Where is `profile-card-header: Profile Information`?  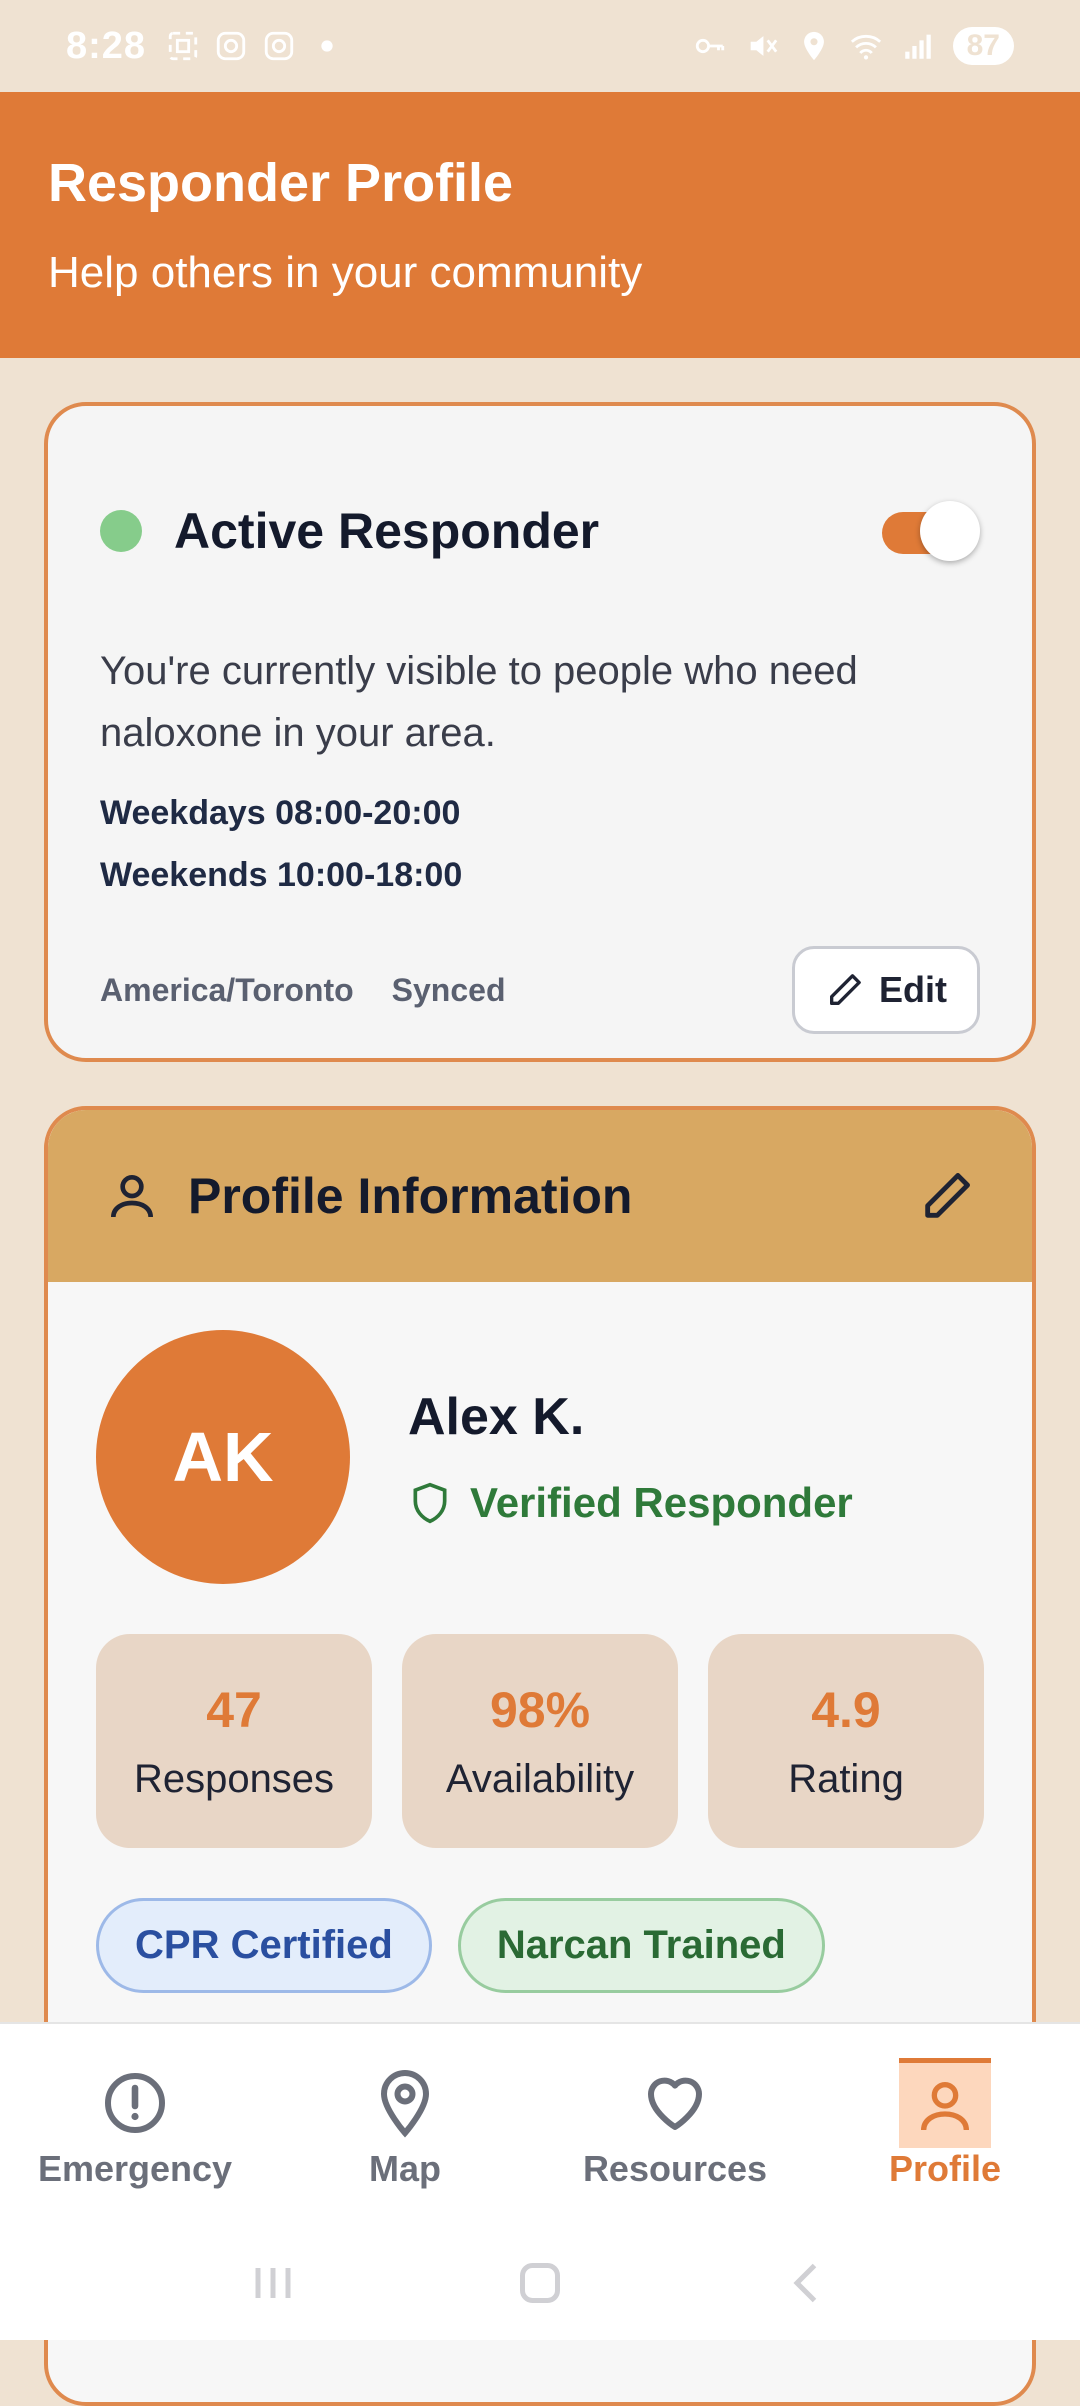 profile-card-header: Profile Information is located at coordinates (540, 1196).